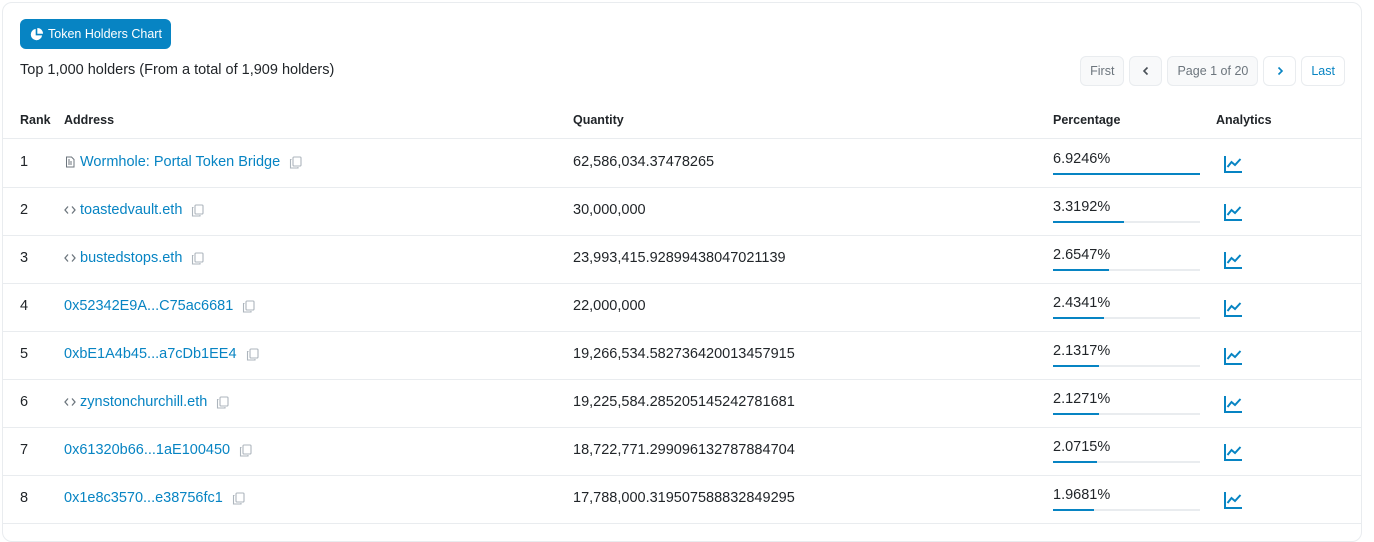  Describe the element at coordinates (1087, 120) in the screenshot. I see `col-percentage: Percentage` at that location.